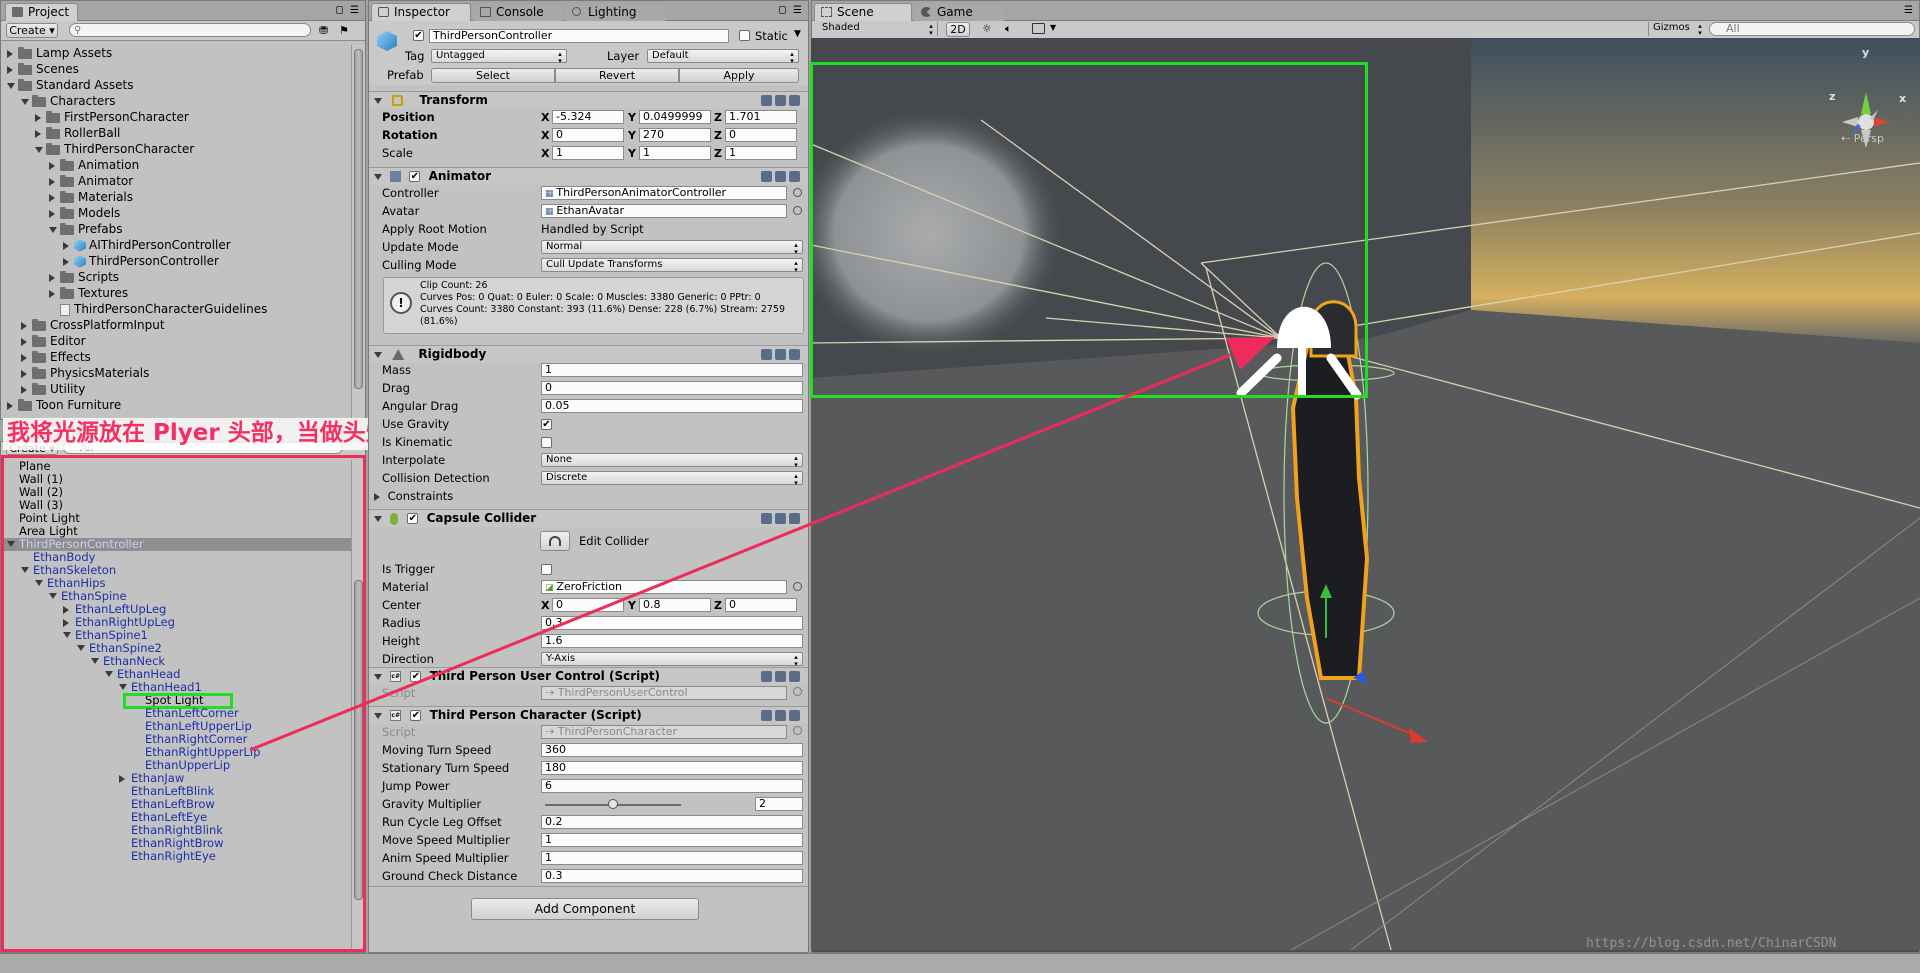  What do you see at coordinates (53, 341) in the screenshot?
I see `project-tree-item: Editor` at bounding box center [53, 341].